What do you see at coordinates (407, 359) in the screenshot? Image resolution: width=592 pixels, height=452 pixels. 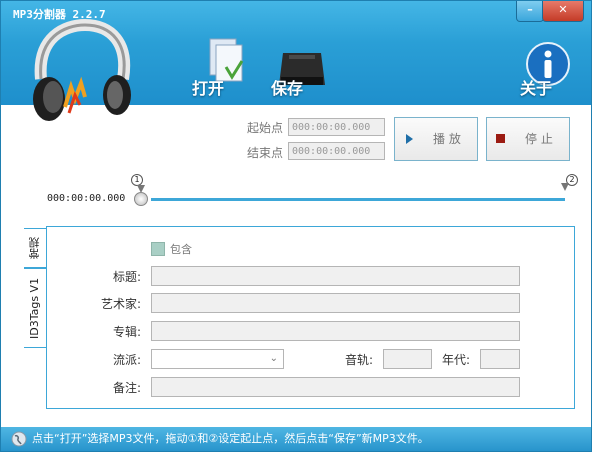 I see `track-field` at bounding box center [407, 359].